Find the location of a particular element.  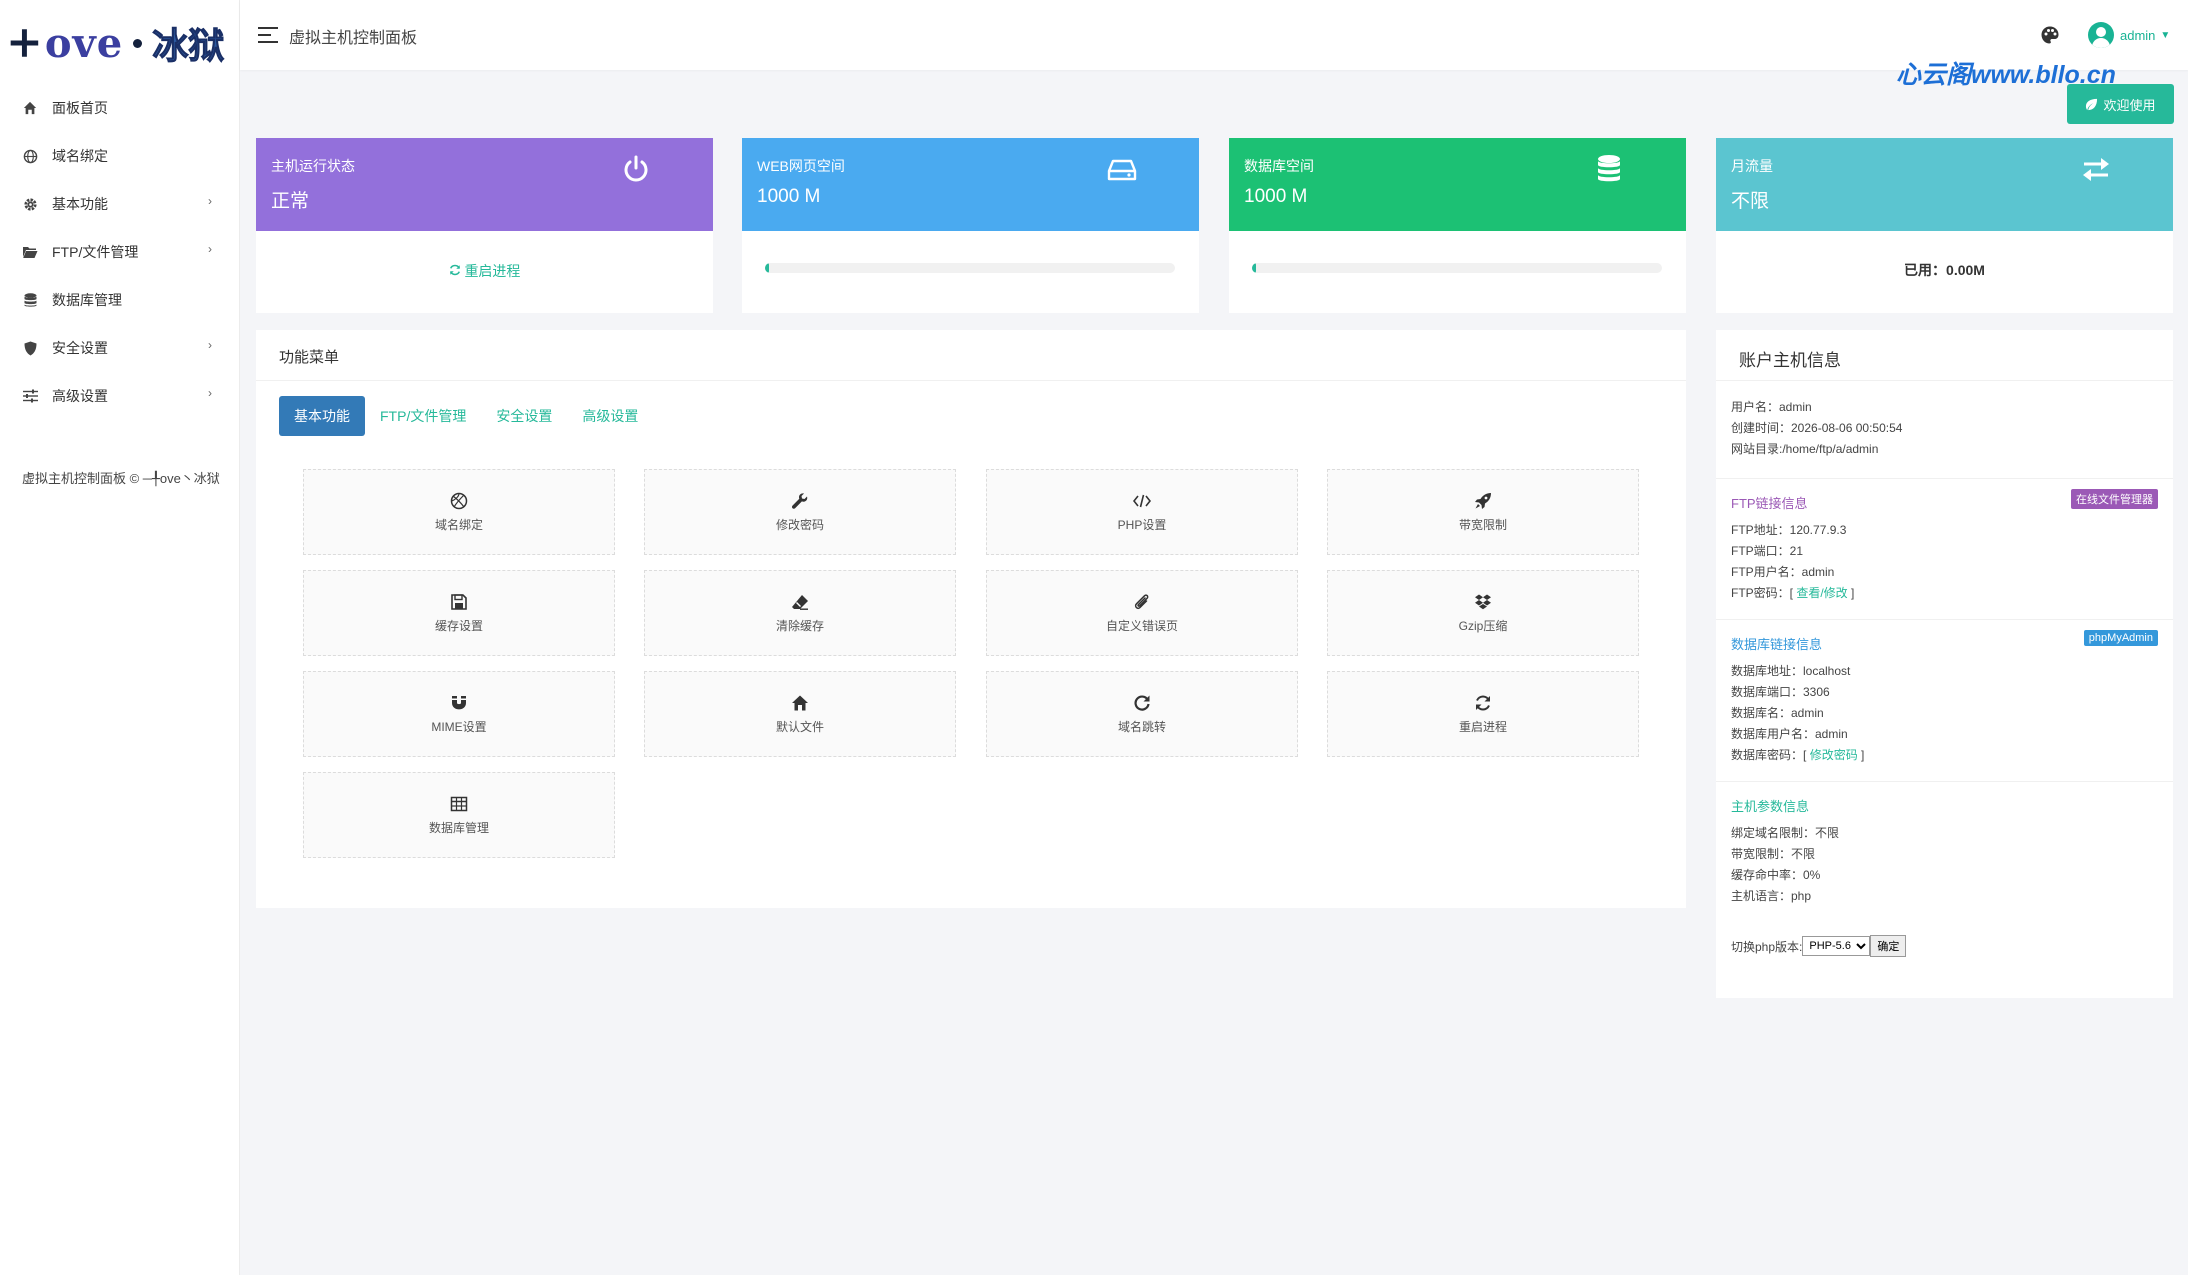

wrench-icon is located at coordinates (799, 500).